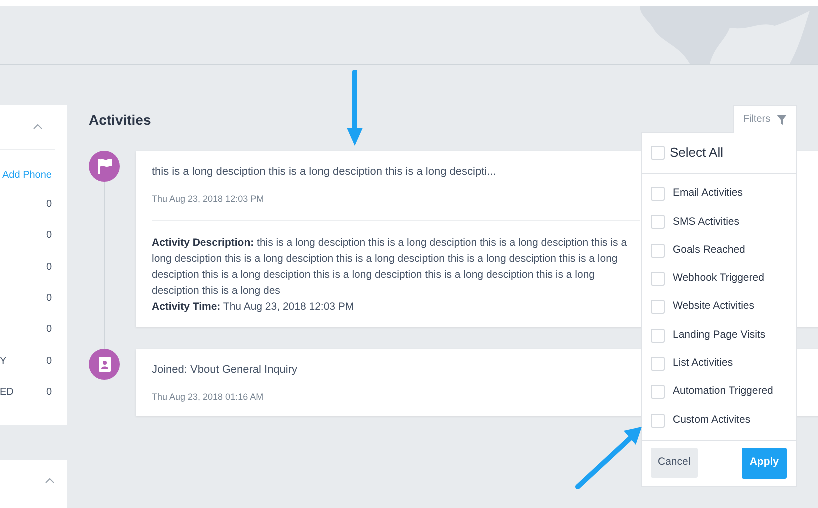 This screenshot has width=818, height=508. What do you see at coordinates (703, 364) in the screenshot?
I see `filter-option-label: List Activities` at bounding box center [703, 364].